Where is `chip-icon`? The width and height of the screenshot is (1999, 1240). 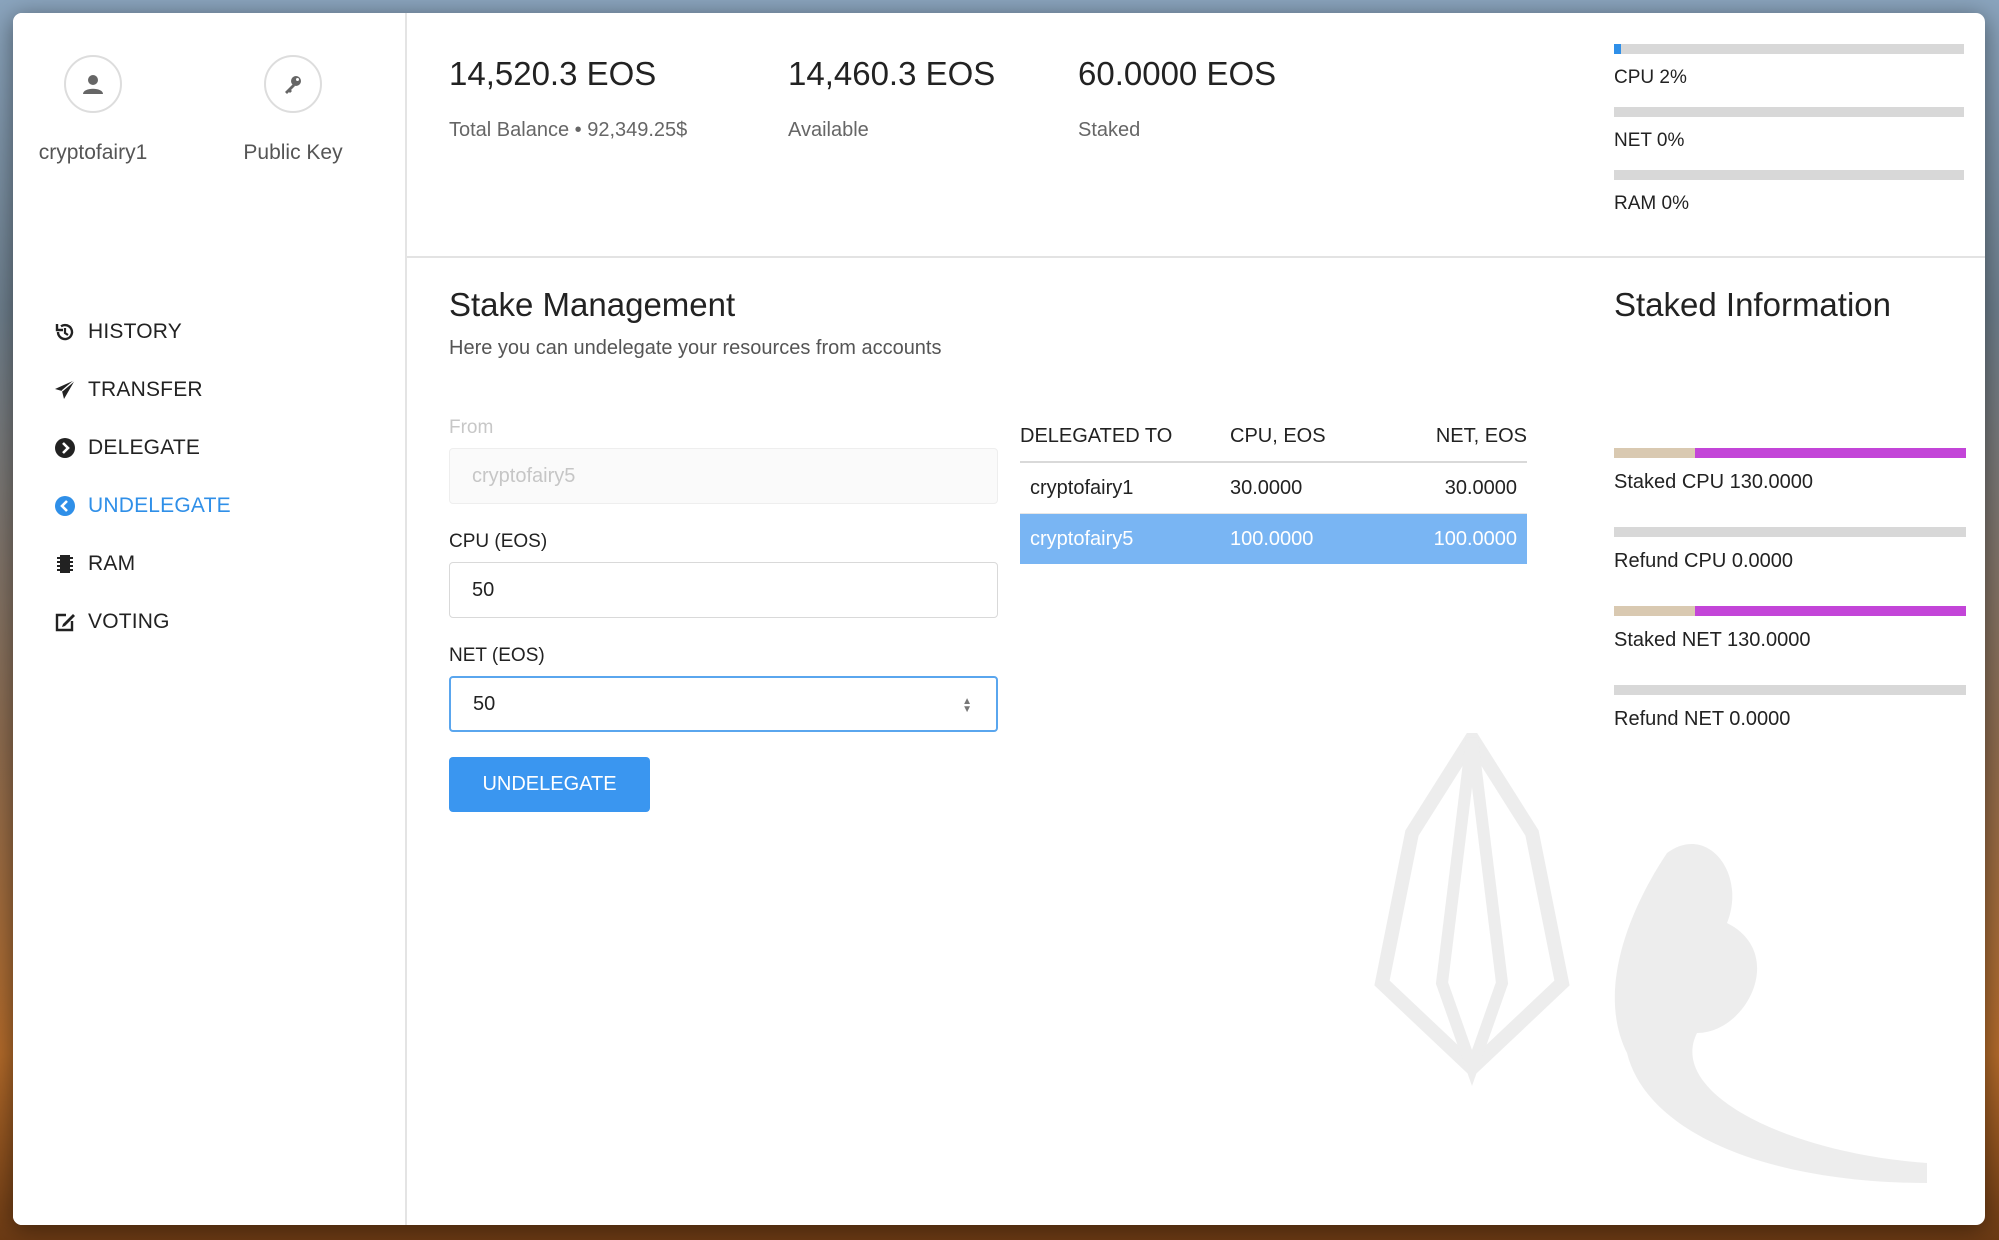 chip-icon is located at coordinates (65, 564).